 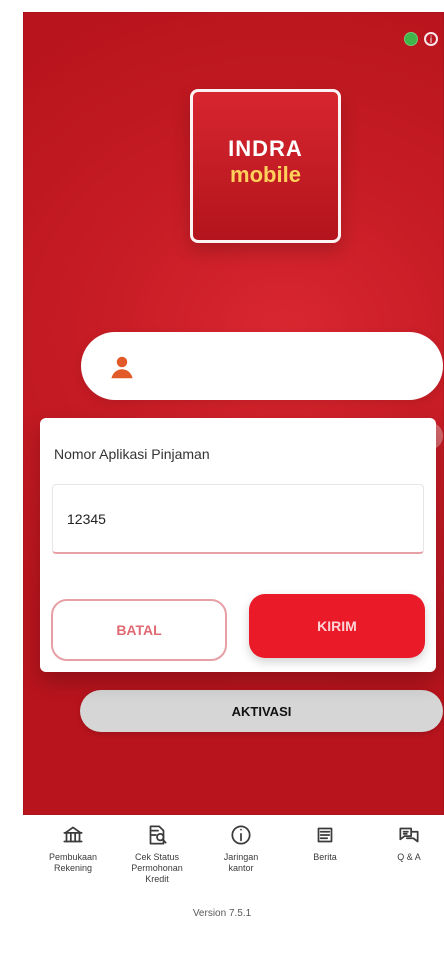 What do you see at coordinates (73, 862) in the screenshot?
I see `nav-label-account-opening: Pembukaan Rekening` at bounding box center [73, 862].